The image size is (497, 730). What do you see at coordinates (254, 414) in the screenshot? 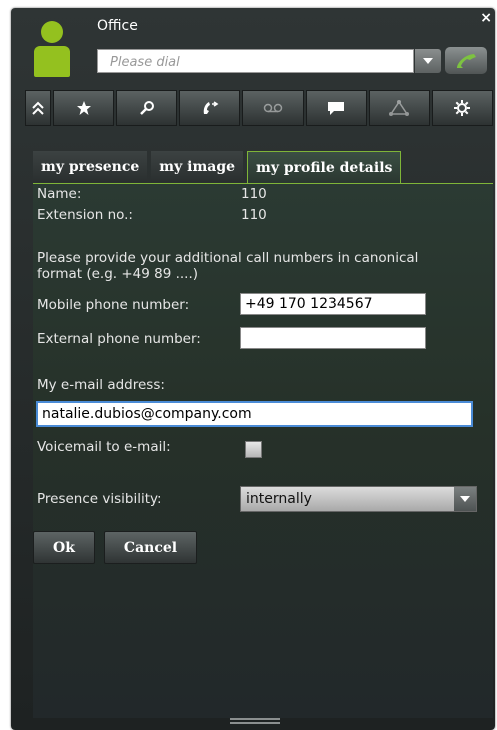
I see `email-input` at bounding box center [254, 414].